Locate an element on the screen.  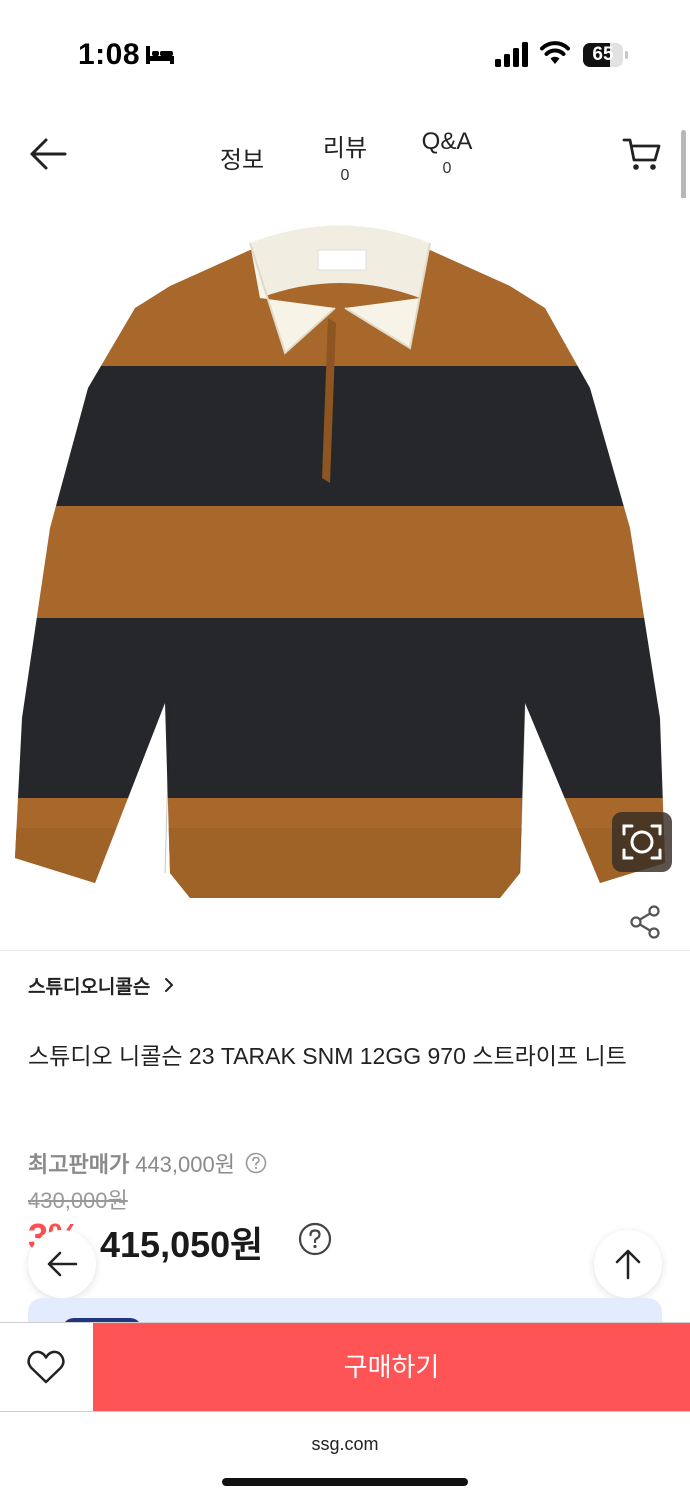
tab-qna-label: Q&A is located at coordinates (447, 141).